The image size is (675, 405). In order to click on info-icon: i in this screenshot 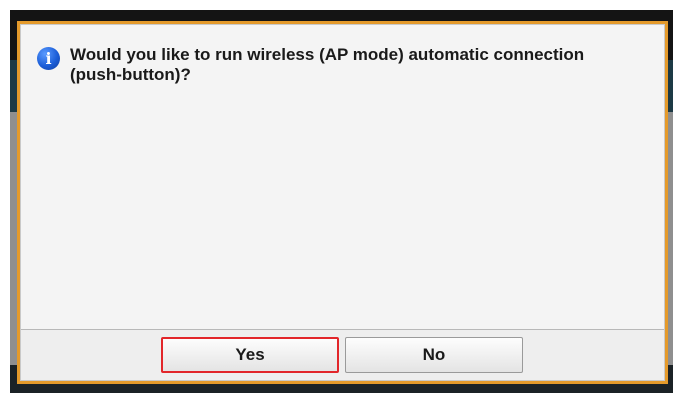, I will do `click(48, 58)`.